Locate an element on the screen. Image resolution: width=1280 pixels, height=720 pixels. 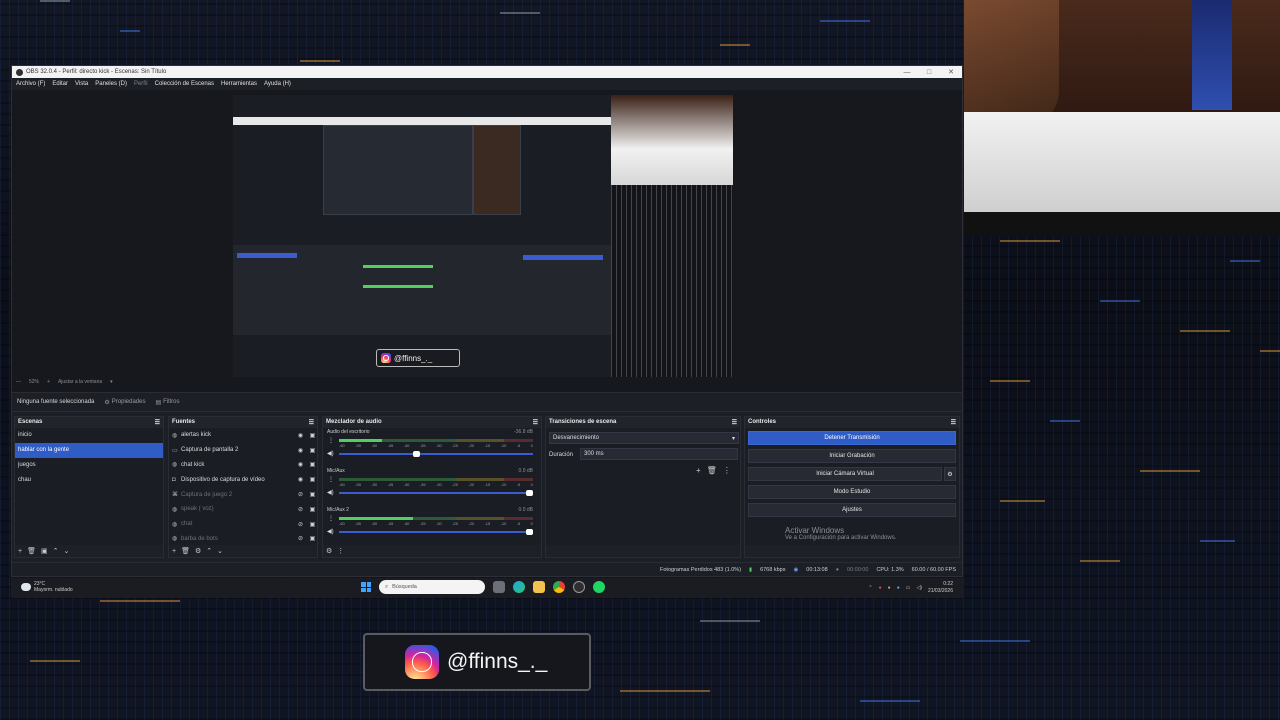
zoom-minus-icon: — is located at coordinates (18, 382).